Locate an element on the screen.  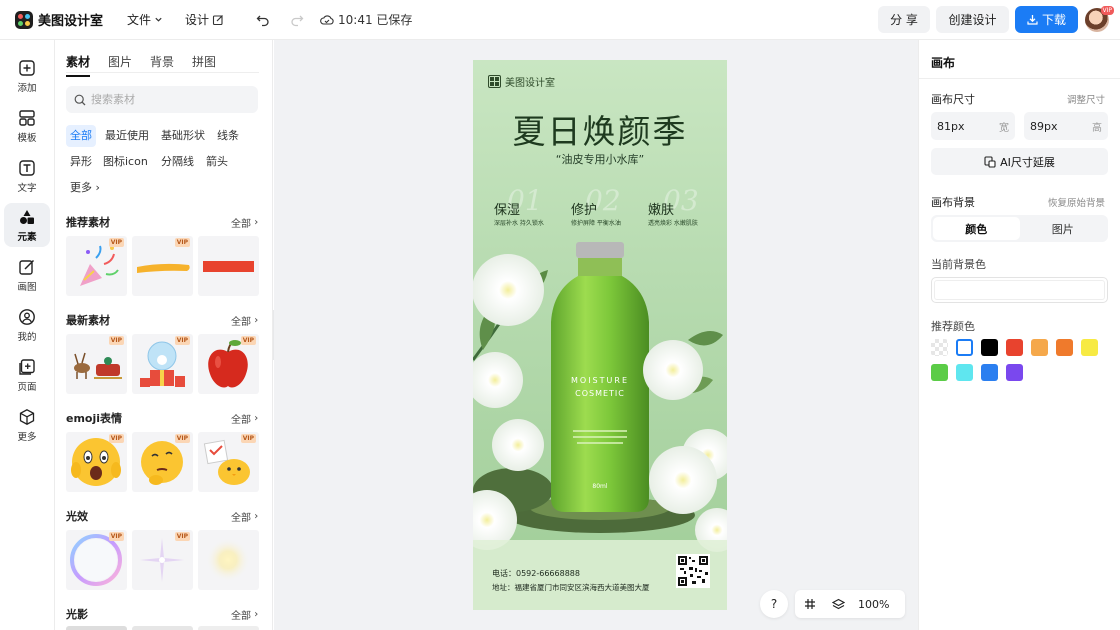
sidebar-item-template: 模板 is located at coordinates (27, 126).